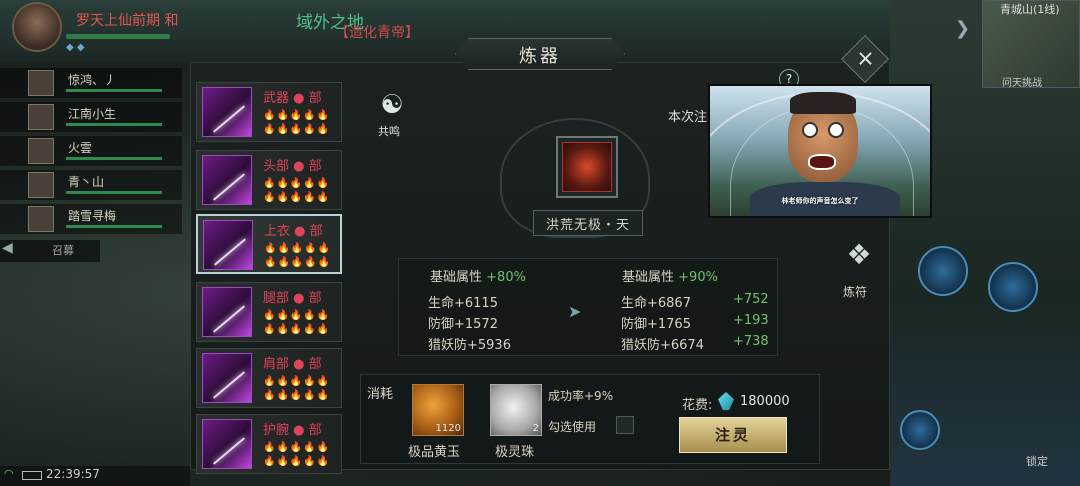 The width and height of the screenshot is (1080, 486). Describe the element at coordinates (587, 167) in the screenshot. I see `armor-icon` at that location.